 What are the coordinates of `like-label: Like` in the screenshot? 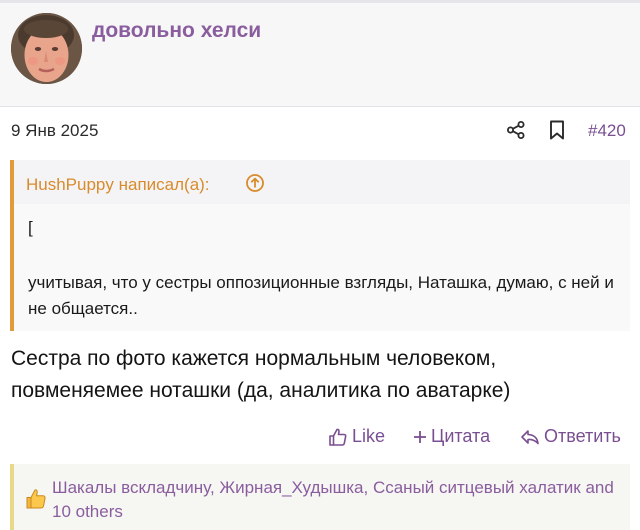 It's located at (369, 436).